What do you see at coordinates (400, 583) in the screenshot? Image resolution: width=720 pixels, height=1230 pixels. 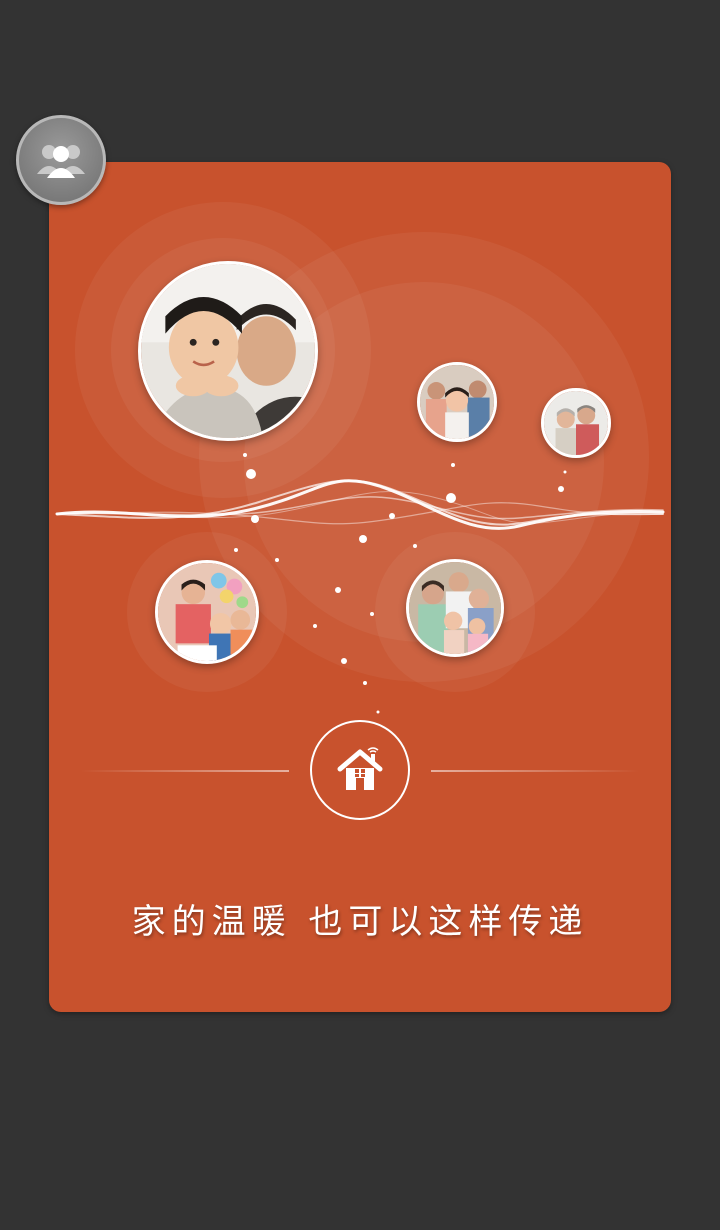 I see `particle-dots` at bounding box center [400, 583].